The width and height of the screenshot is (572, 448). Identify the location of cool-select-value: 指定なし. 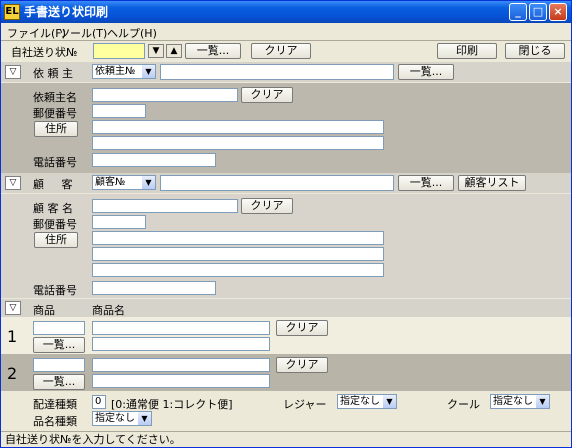
(513, 401).